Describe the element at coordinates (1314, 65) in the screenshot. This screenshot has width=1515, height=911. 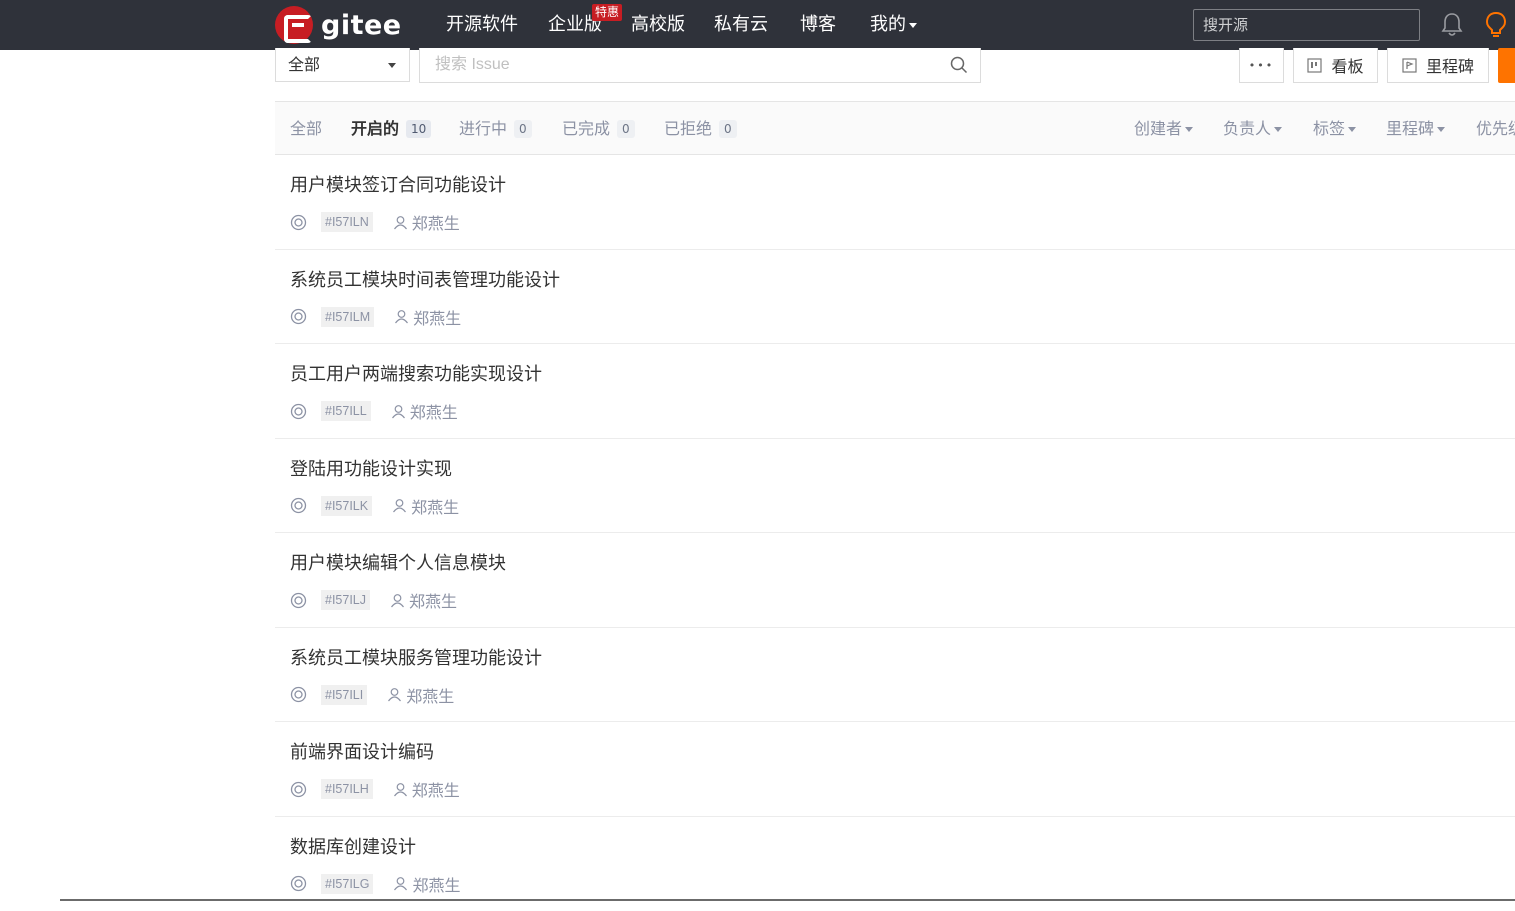
I see `kanban-icon` at that location.